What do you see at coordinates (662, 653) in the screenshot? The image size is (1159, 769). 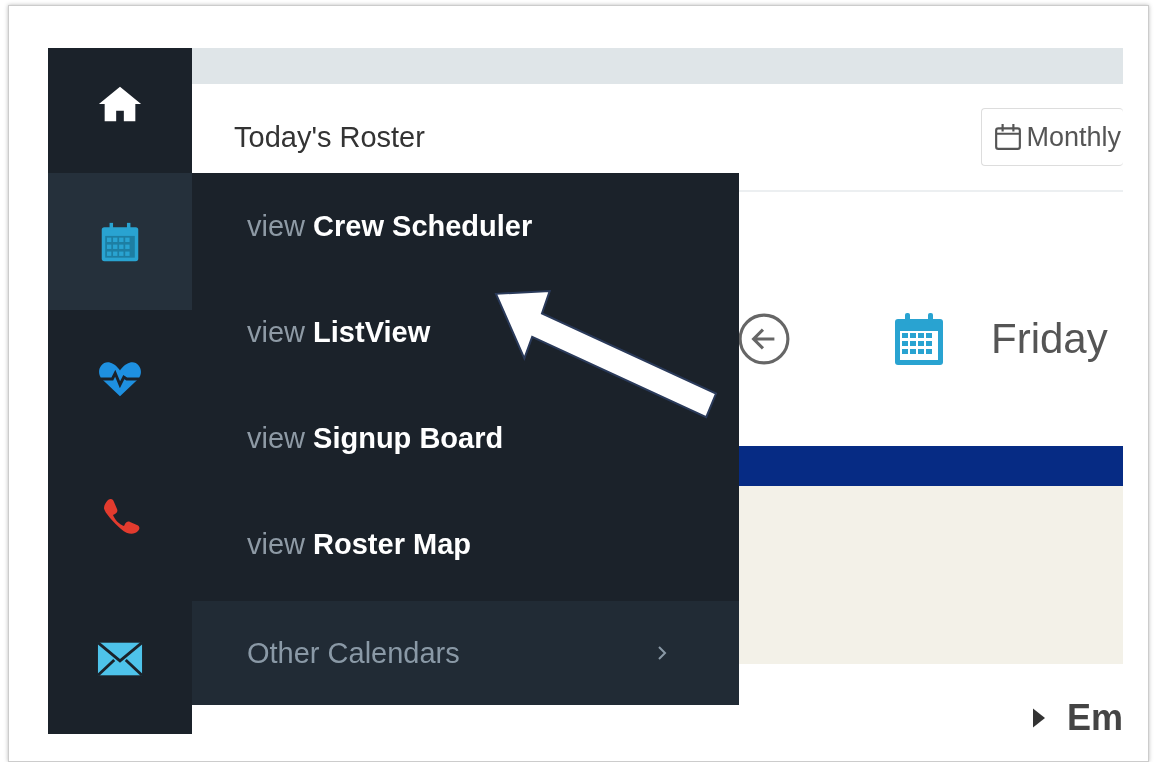 I see `chevron-right-icon` at bounding box center [662, 653].